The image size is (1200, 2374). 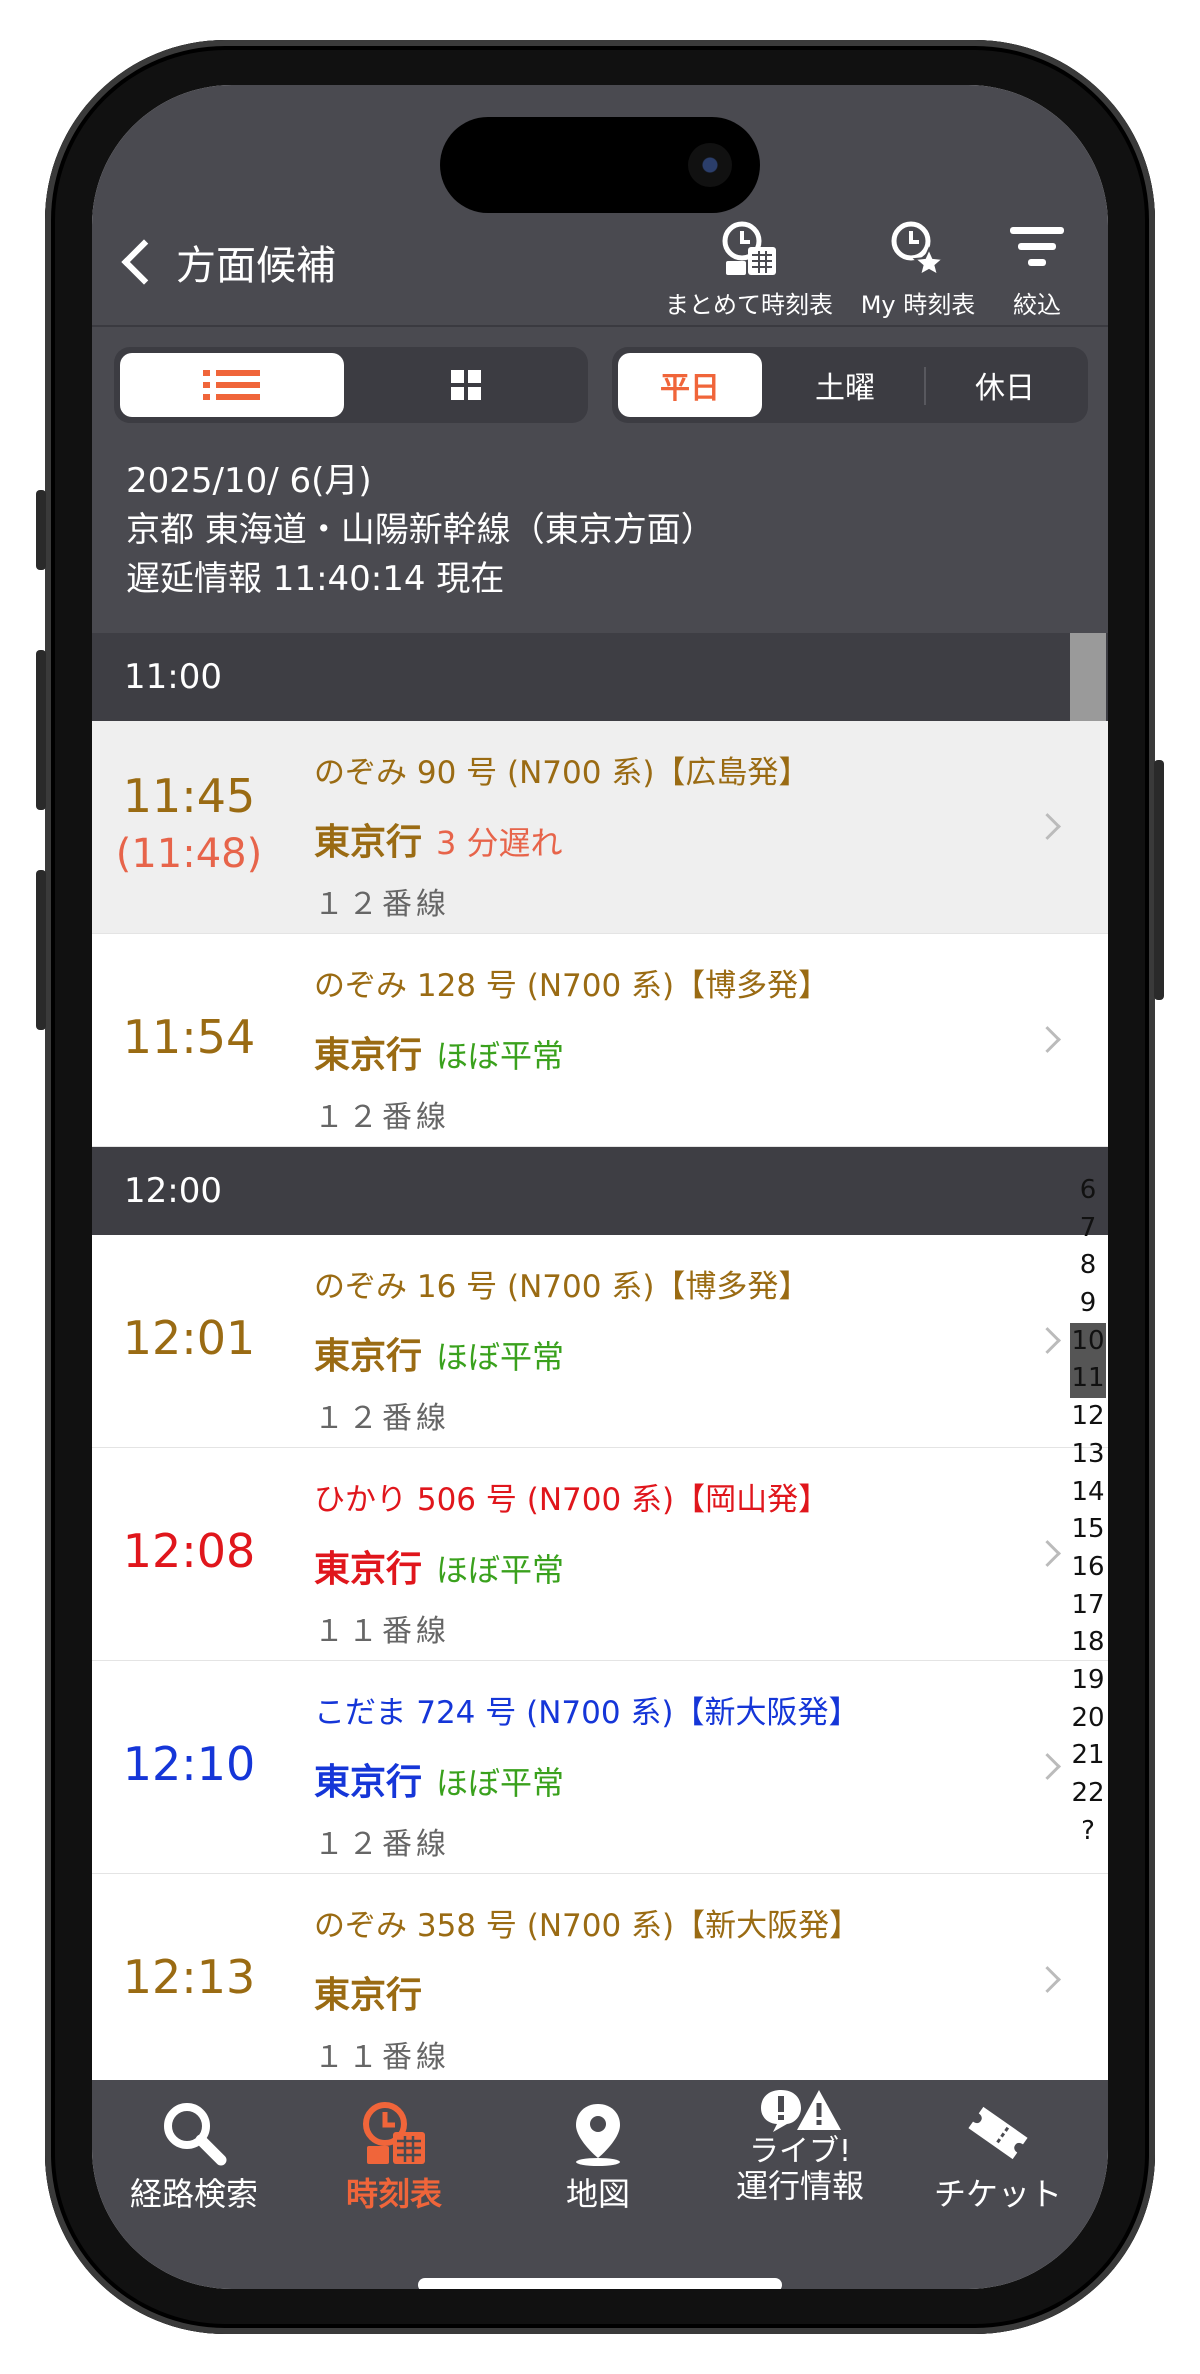 I want to click on departure-time: 12:10, so click(x=189, y=1764).